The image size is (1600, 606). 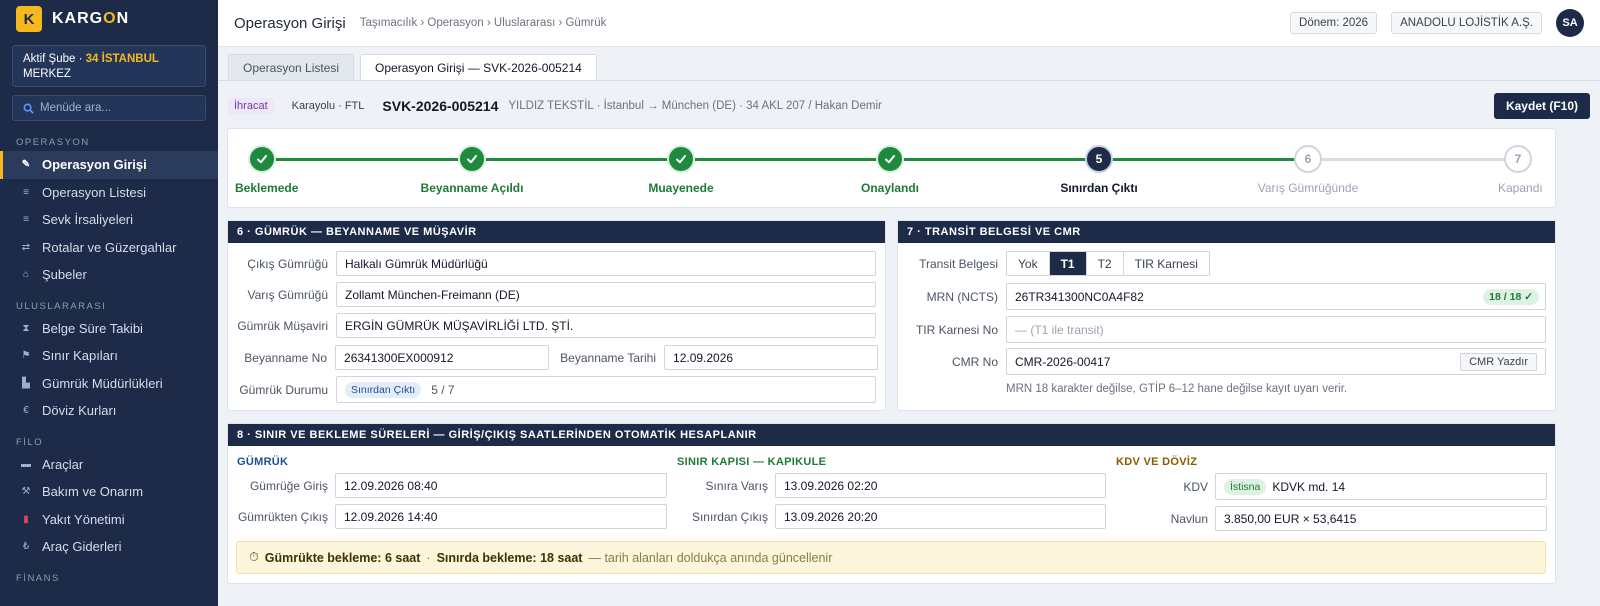 I want to click on step-5-indicator: 5, so click(x=1099, y=159).